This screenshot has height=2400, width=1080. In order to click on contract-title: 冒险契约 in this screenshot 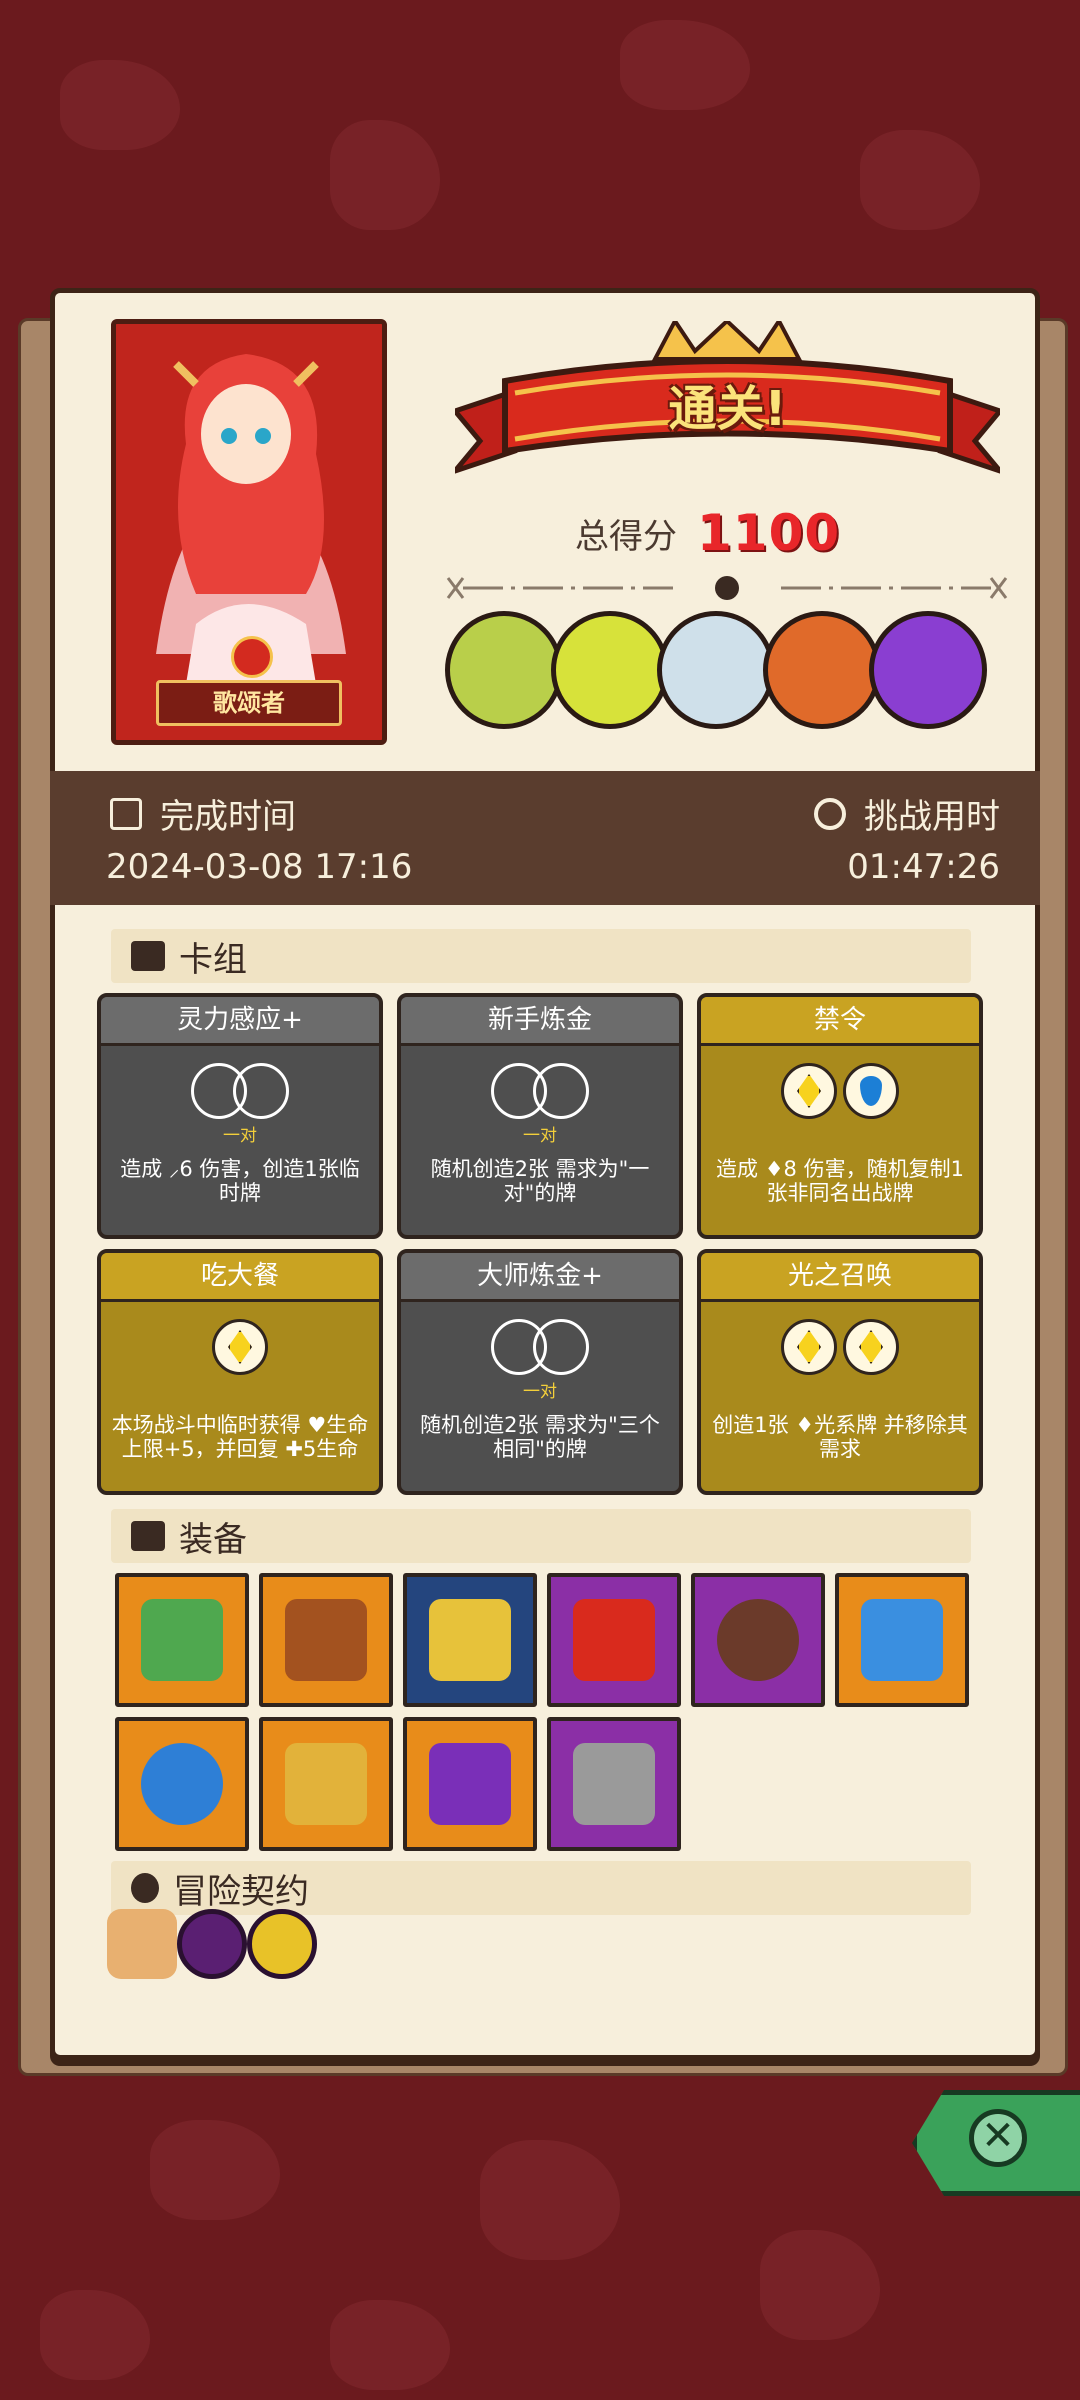, I will do `click(241, 1891)`.